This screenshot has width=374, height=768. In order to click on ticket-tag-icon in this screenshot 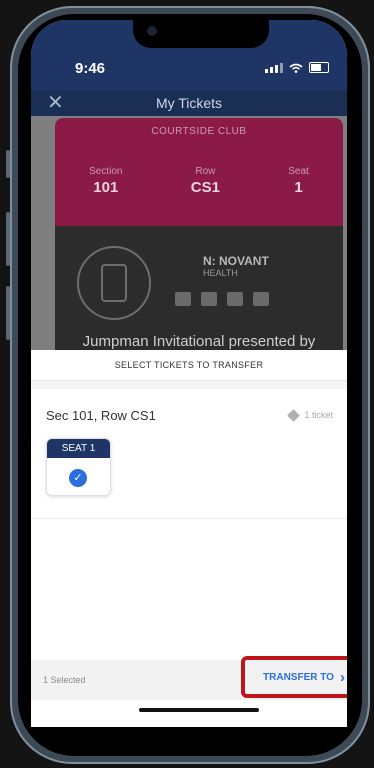, I will do `click(294, 415)`.